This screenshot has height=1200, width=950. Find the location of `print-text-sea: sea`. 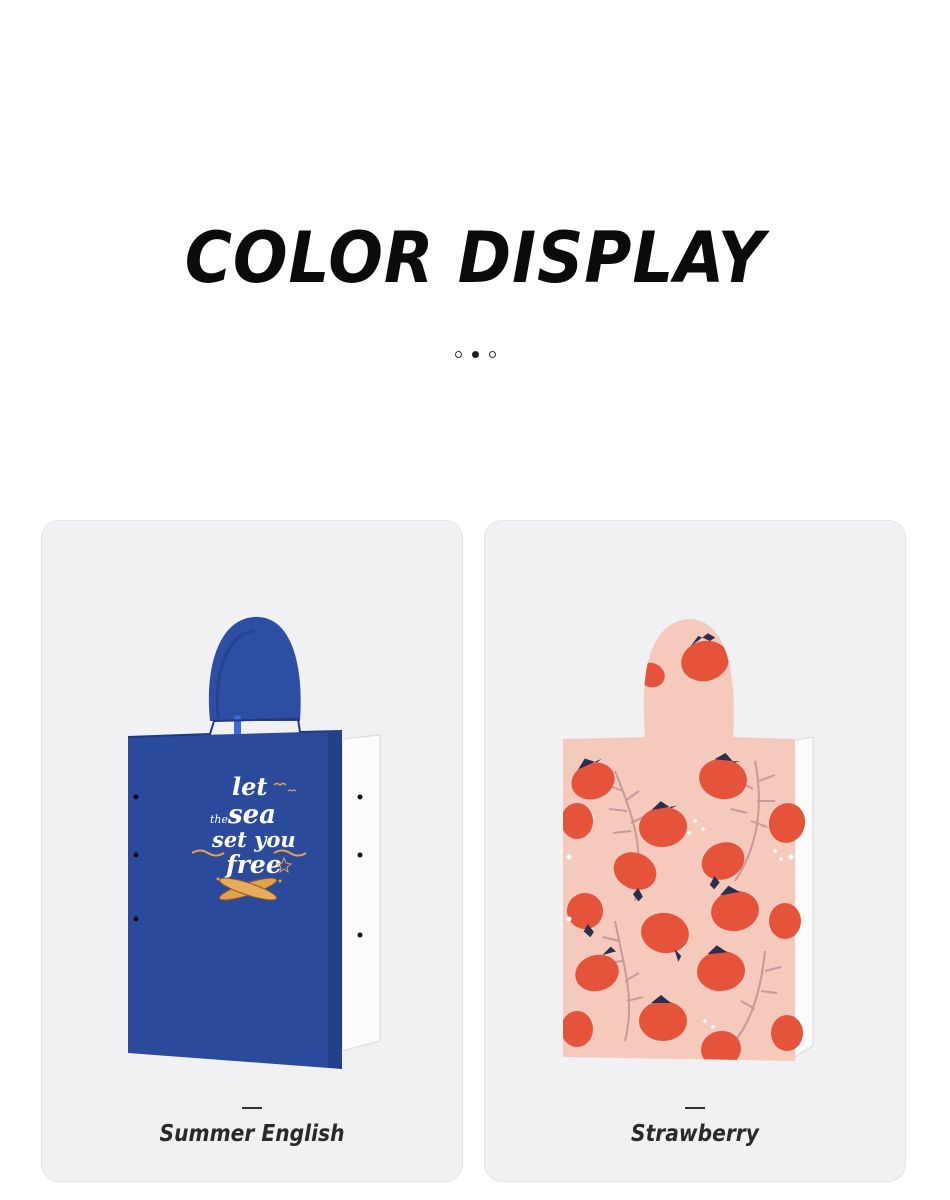

print-text-sea: sea is located at coordinates (251, 815).